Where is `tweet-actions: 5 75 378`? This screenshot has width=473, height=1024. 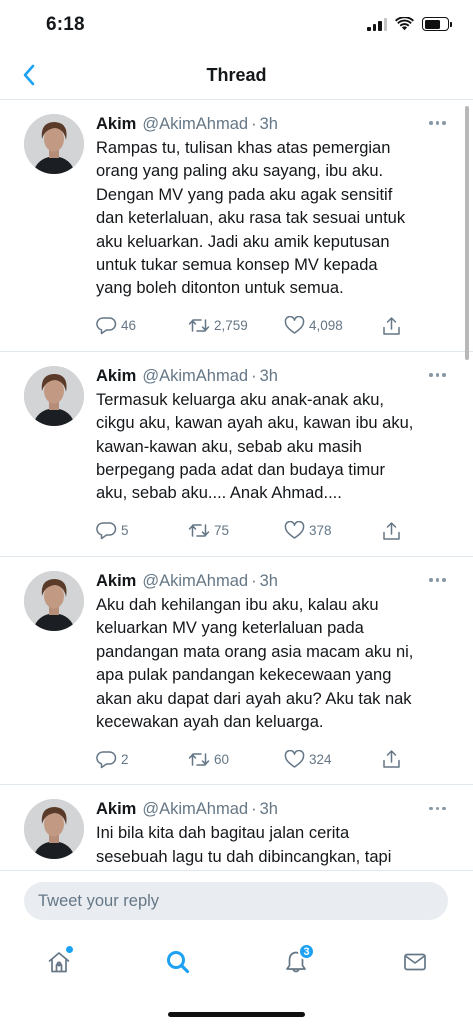 tweet-actions: 5 75 378 is located at coordinates (271, 531).